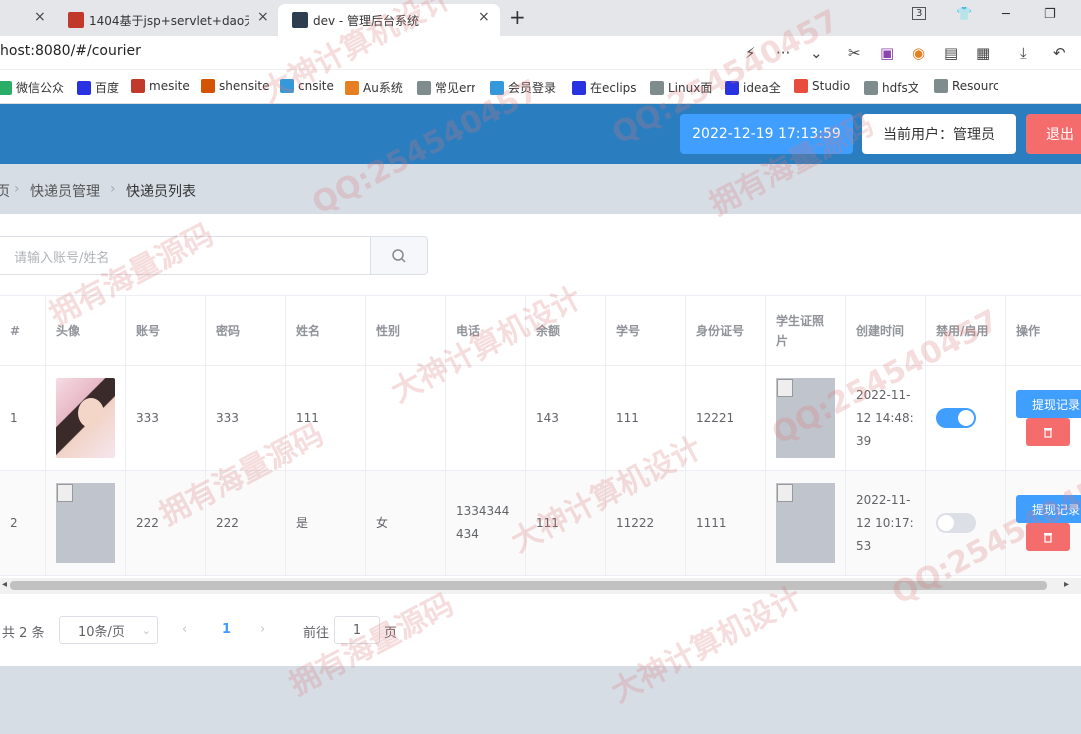  I want to click on column-header: 密码, so click(246, 330).